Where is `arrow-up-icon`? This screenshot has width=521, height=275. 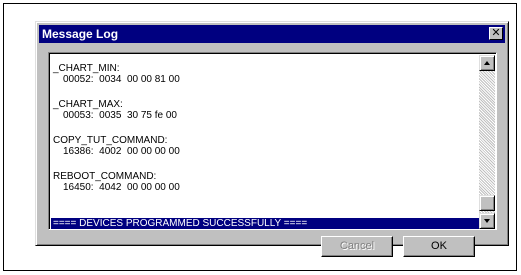
arrow-up-icon is located at coordinates (487, 63).